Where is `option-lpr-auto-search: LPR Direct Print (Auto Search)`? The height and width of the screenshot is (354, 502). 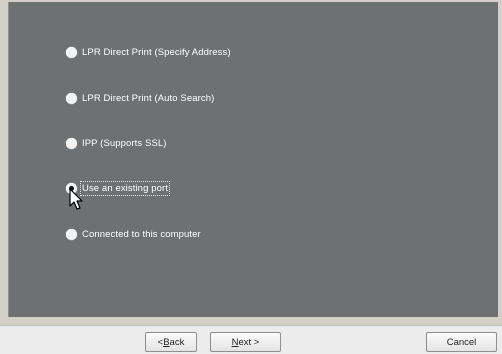 option-lpr-auto-search: LPR Direct Print (Auto Search) is located at coordinates (140, 98).